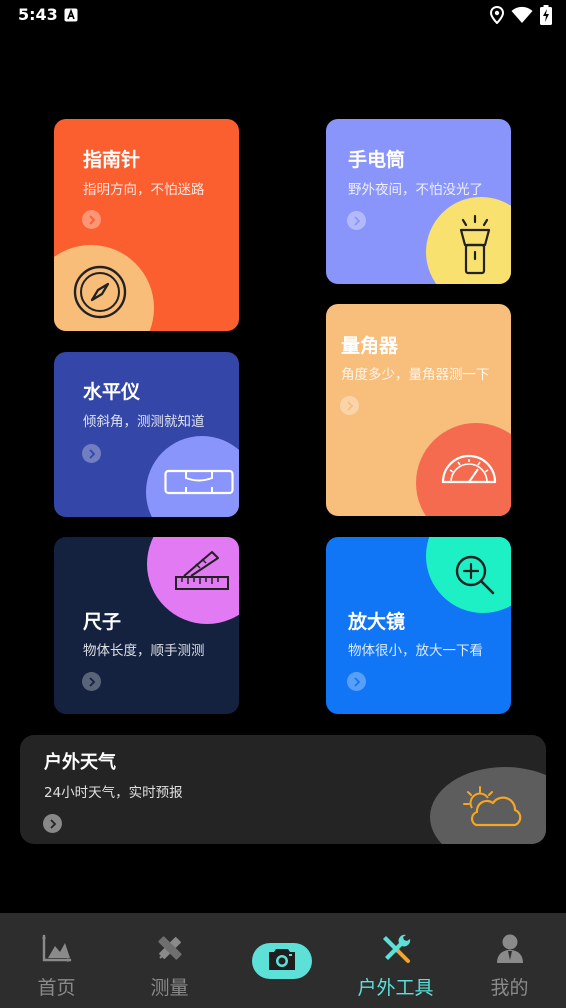  What do you see at coordinates (396, 948) in the screenshot?
I see `outdoor-tools-icon` at bounding box center [396, 948].